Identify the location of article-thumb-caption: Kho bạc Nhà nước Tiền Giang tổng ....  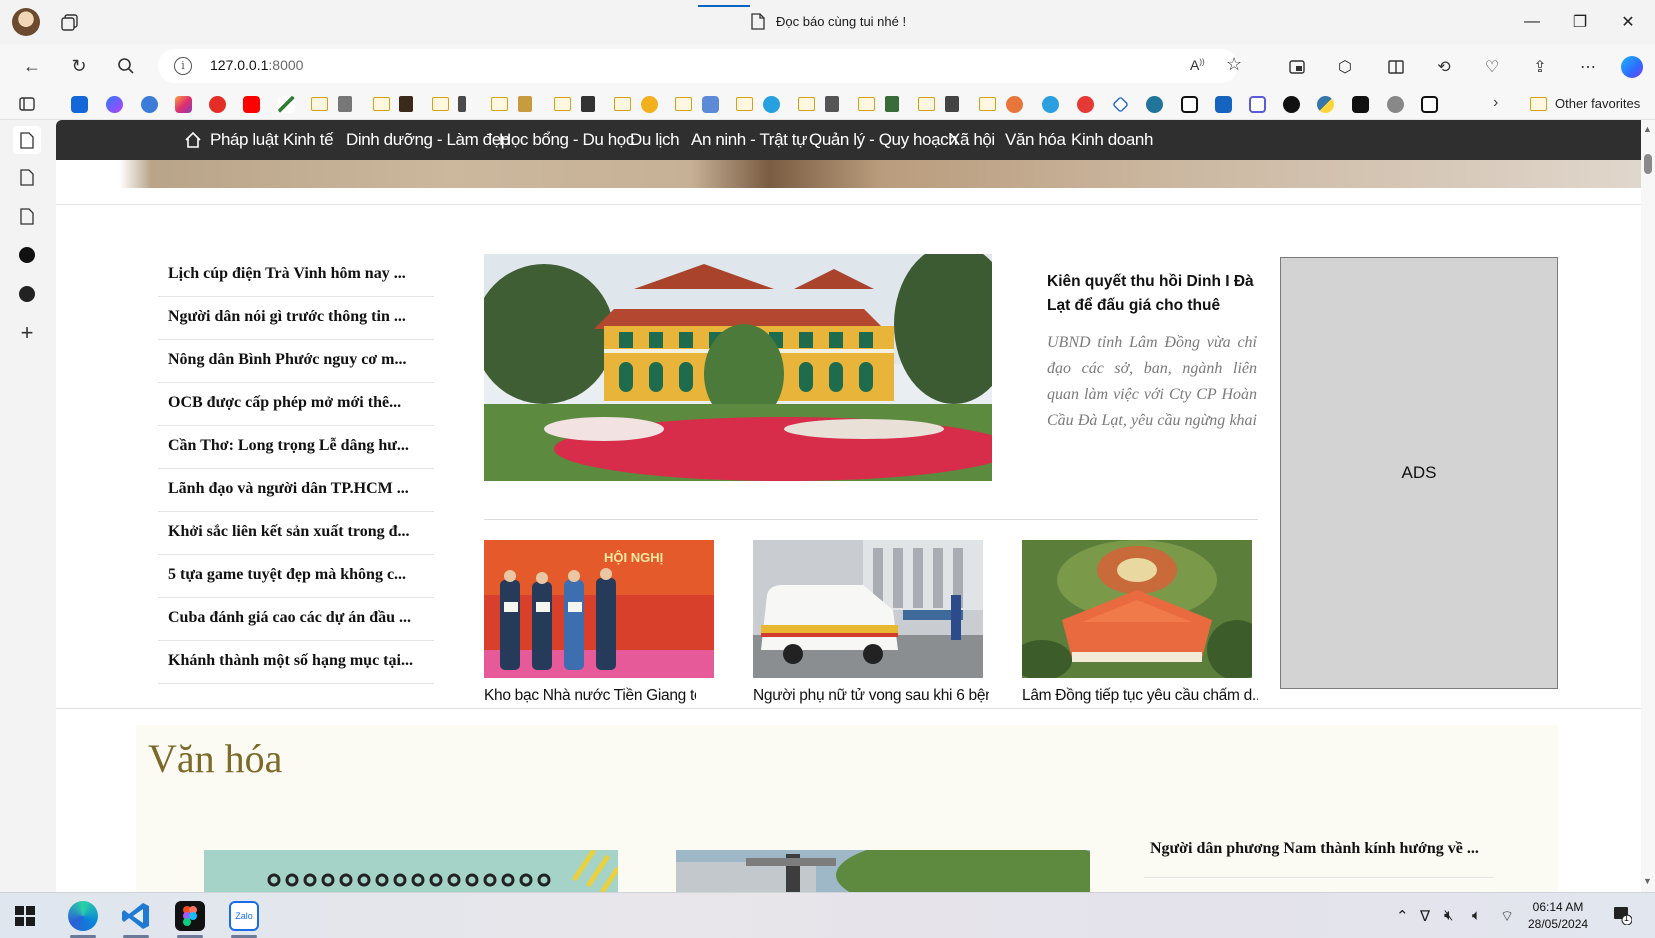
(578, 696).